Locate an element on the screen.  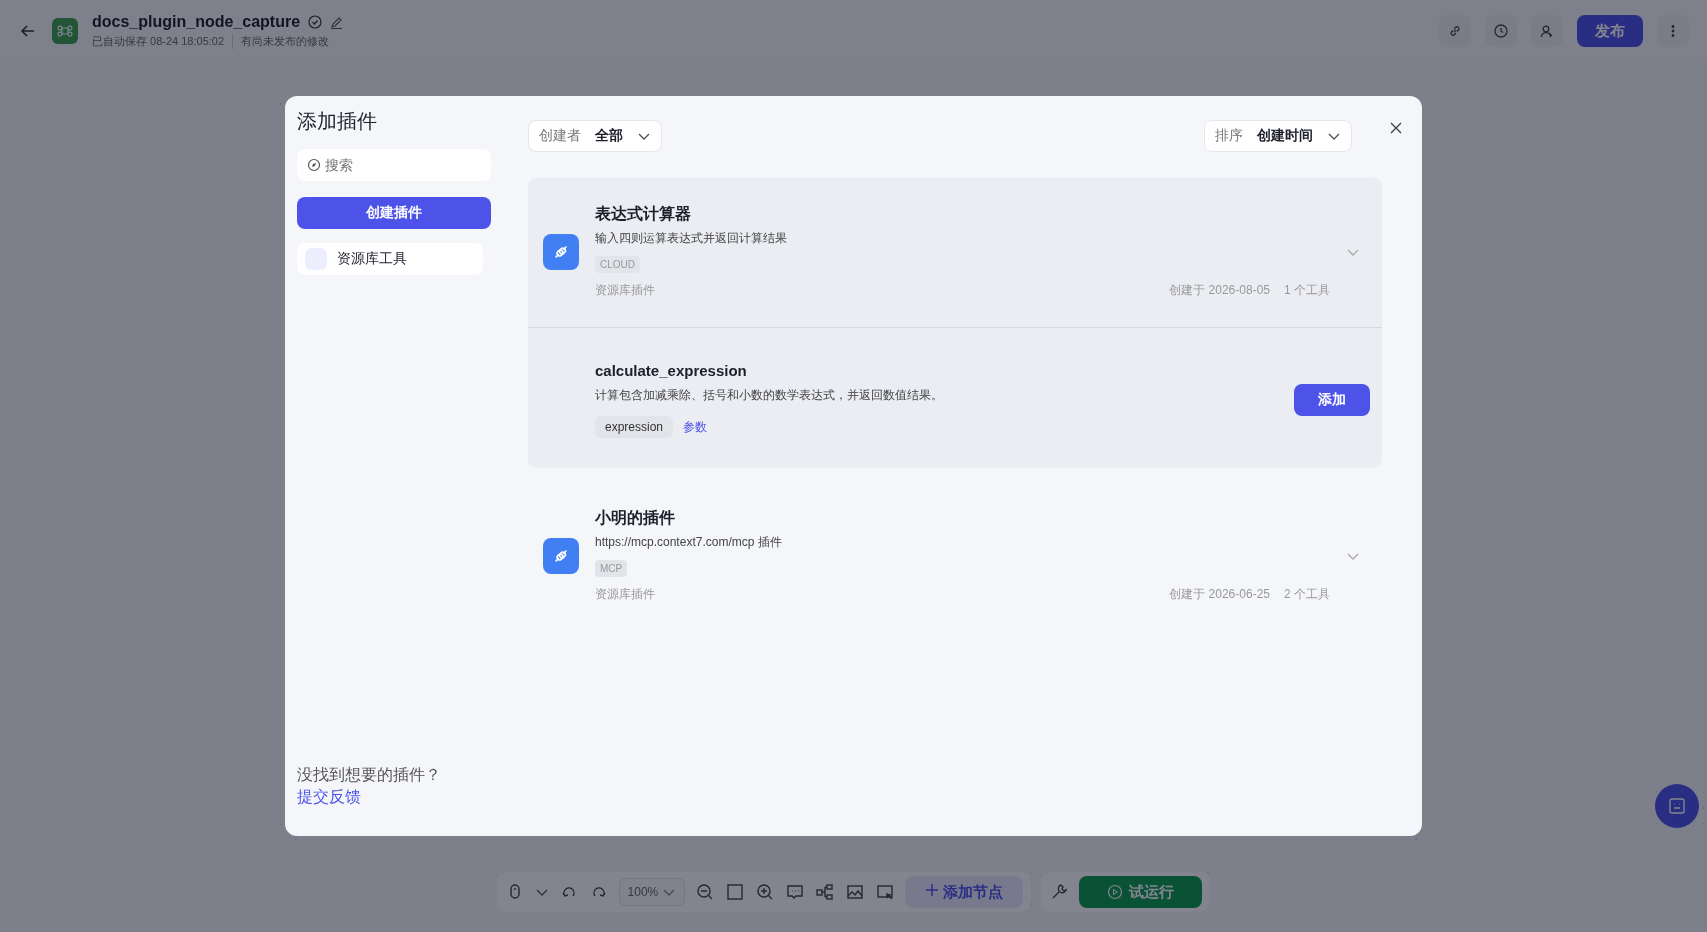
add-tool-button: 添加 is located at coordinates (1332, 400).